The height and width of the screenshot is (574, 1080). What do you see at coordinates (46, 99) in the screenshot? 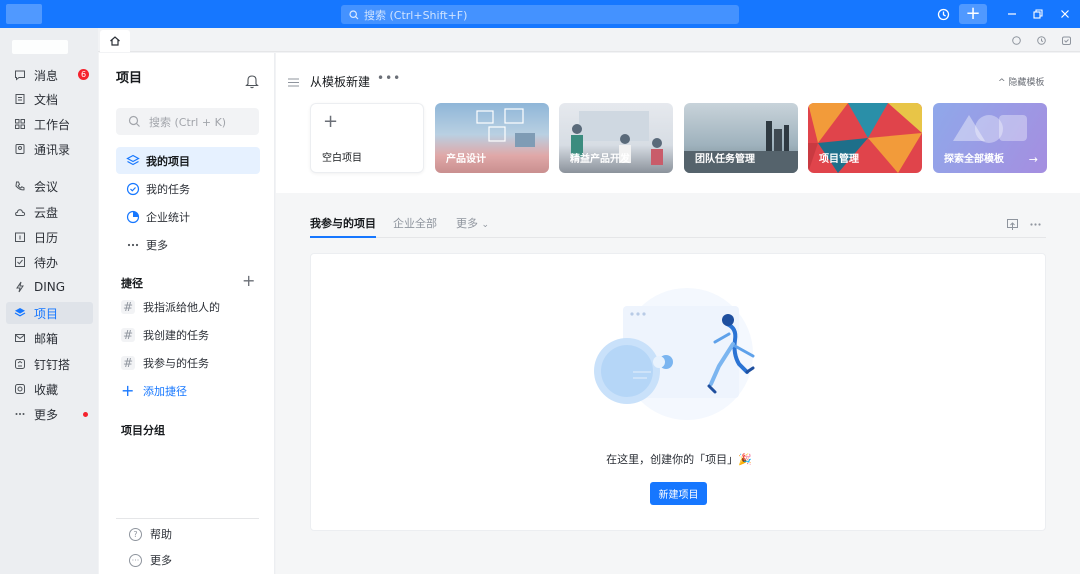
I see `nav-label: 文档` at bounding box center [46, 99].